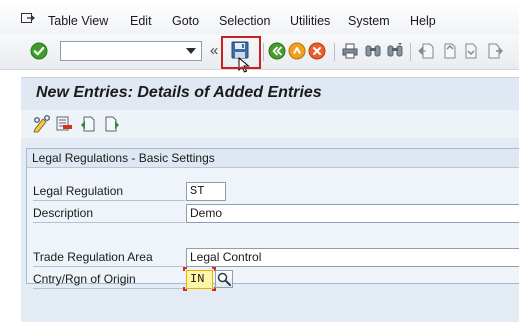 This screenshot has height=322, width=519. Describe the element at coordinates (273, 158) in the screenshot. I see `group-title: Legal Regulations - Basic Settings` at that location.